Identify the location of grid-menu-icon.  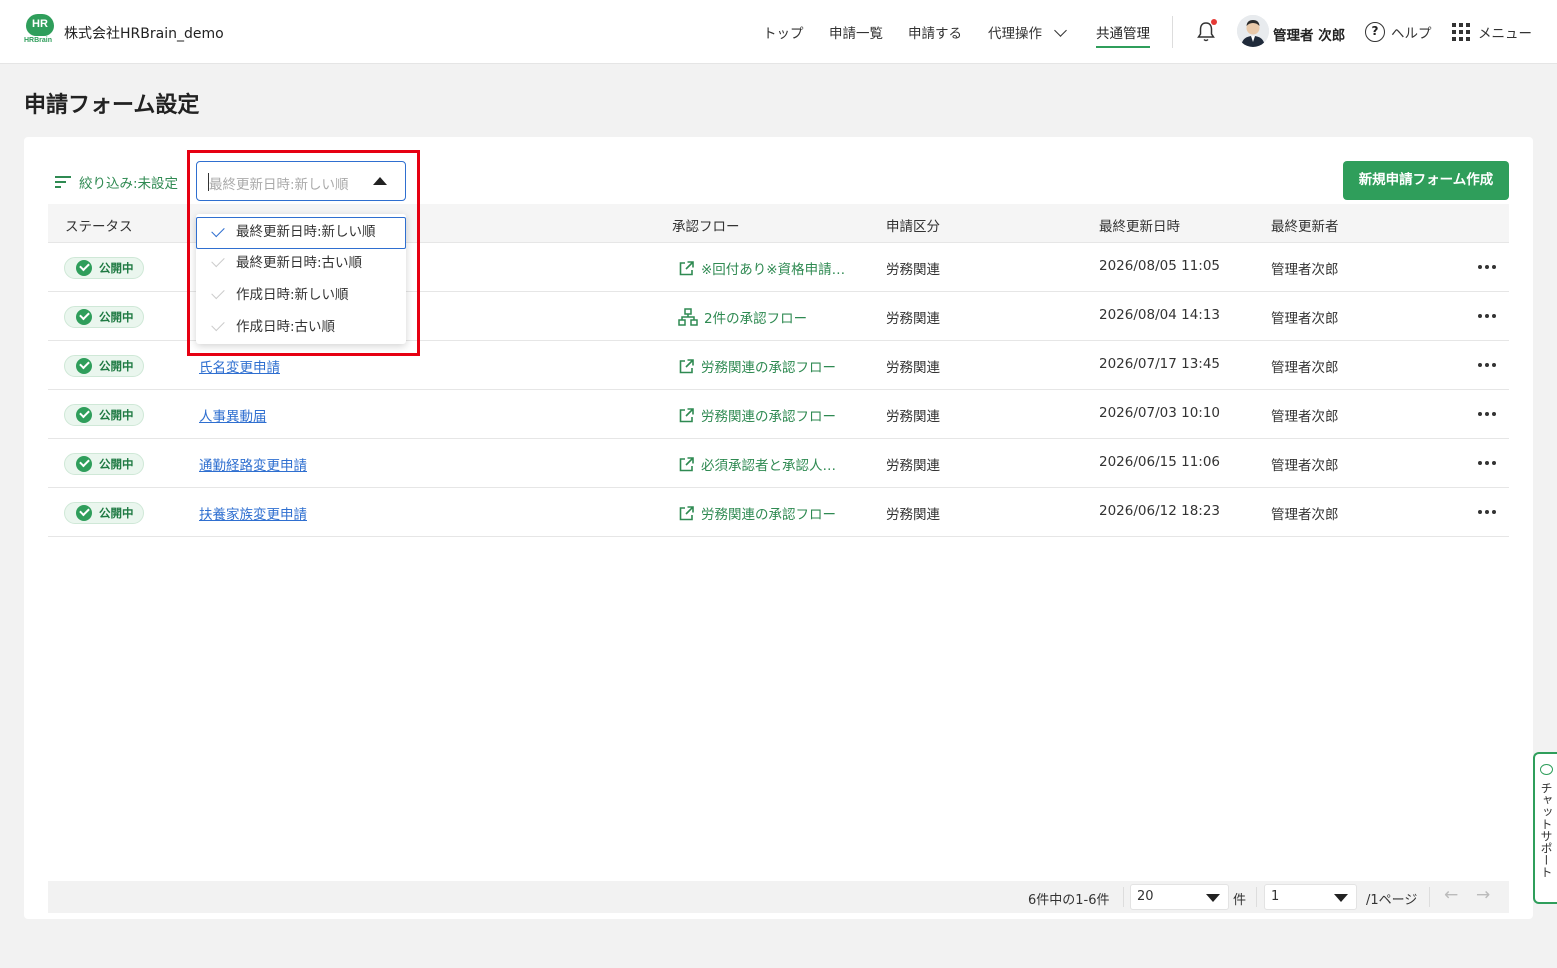
(1461, 32).